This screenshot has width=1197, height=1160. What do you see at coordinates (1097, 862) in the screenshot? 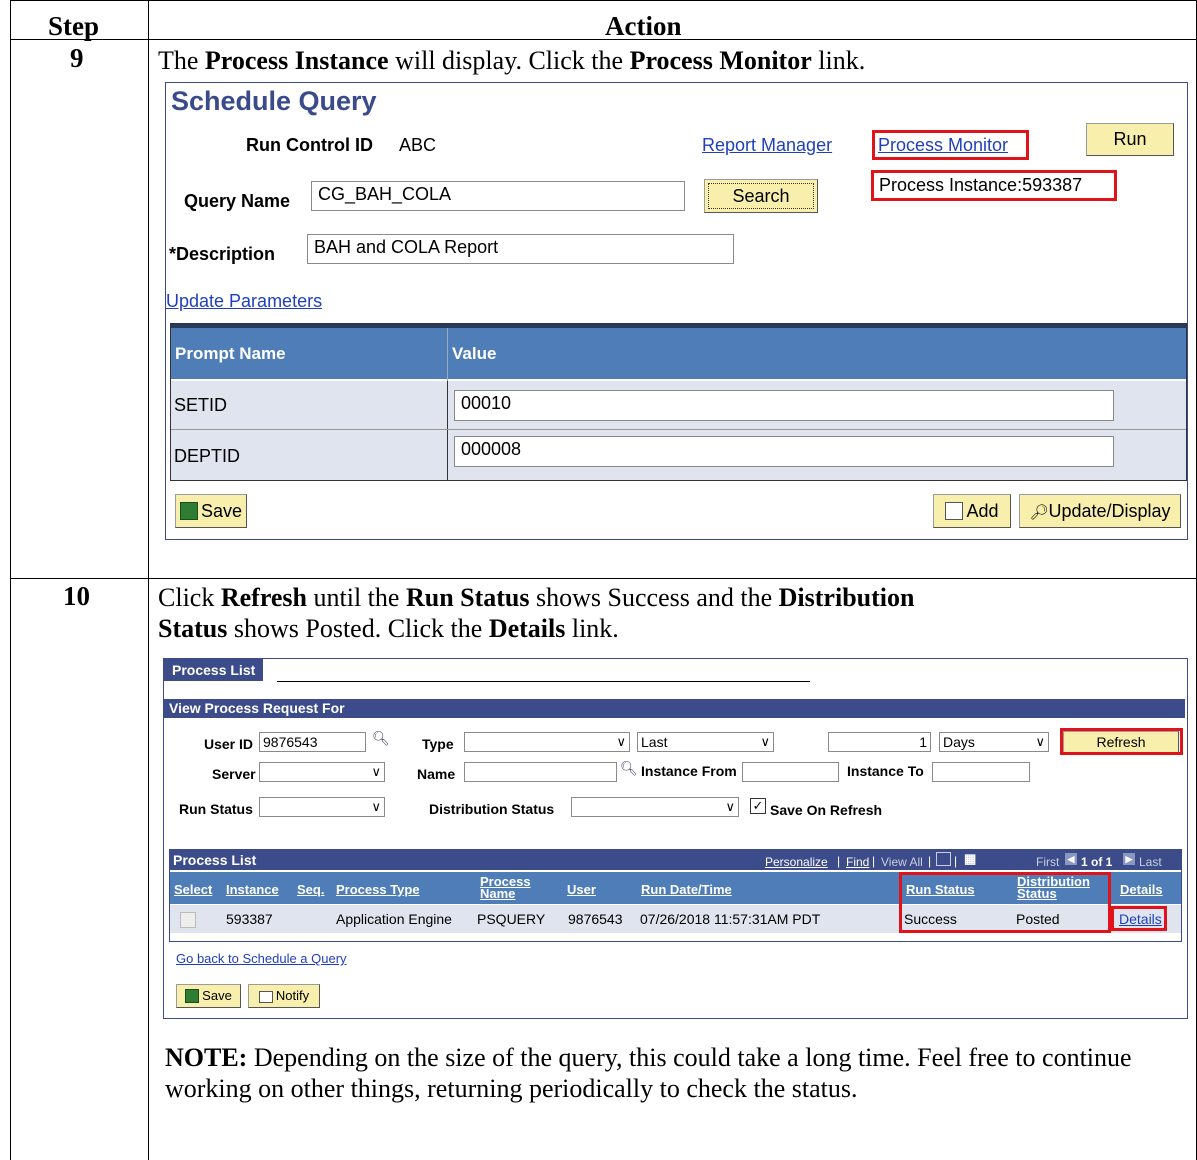
I see `page-count: 1 of 1` at bounding box center [1097, 862].